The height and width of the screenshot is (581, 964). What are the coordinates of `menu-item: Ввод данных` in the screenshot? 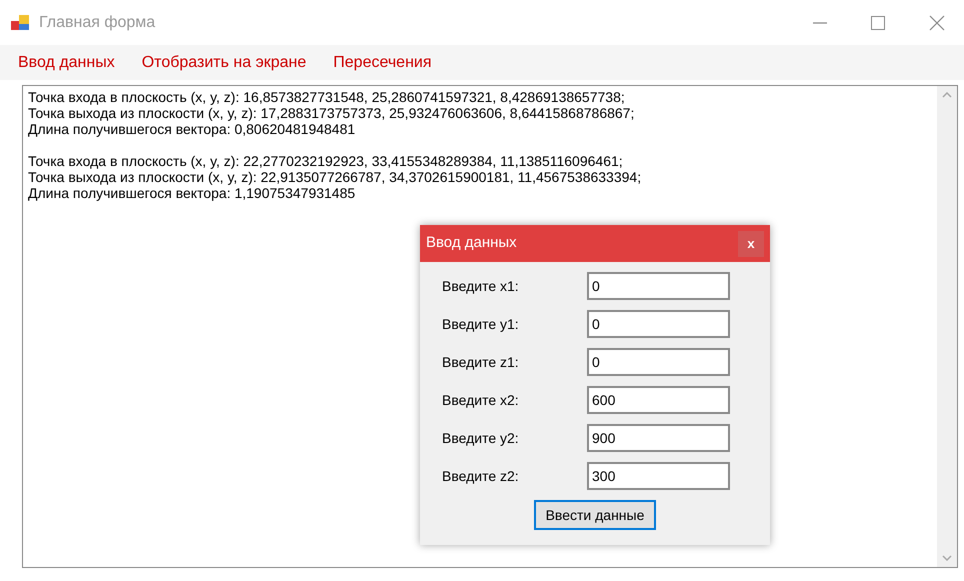 It's located at (66, 62).